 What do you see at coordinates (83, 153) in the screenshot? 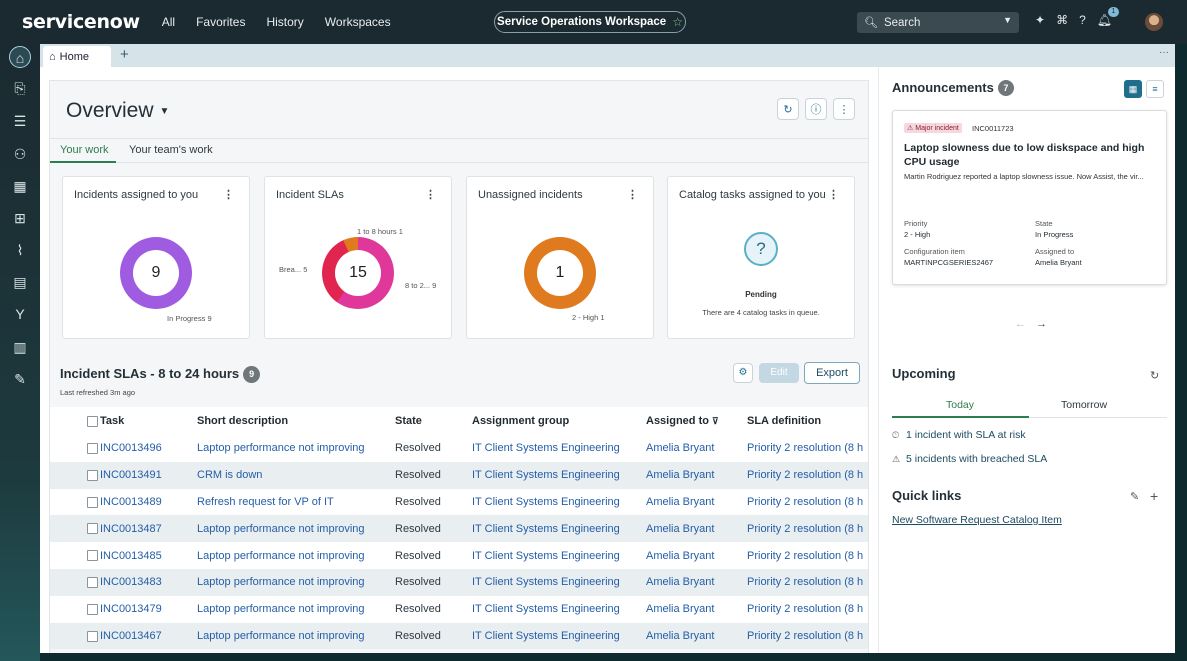
I see `tab-your-work: Your work` at bounding box center [83, 153].